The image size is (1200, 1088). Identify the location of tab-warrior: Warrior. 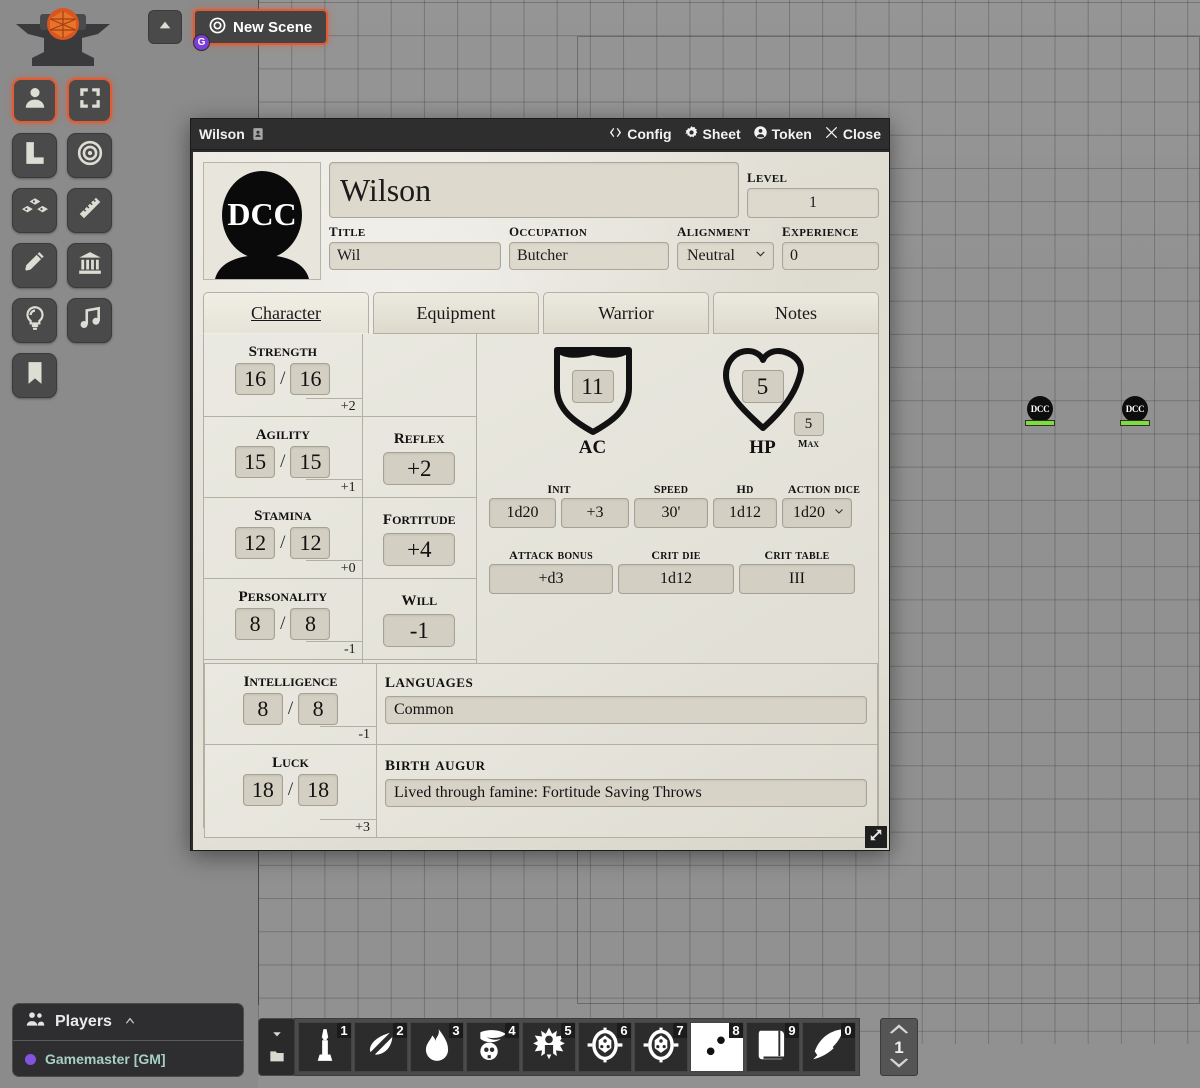
(626, 313).